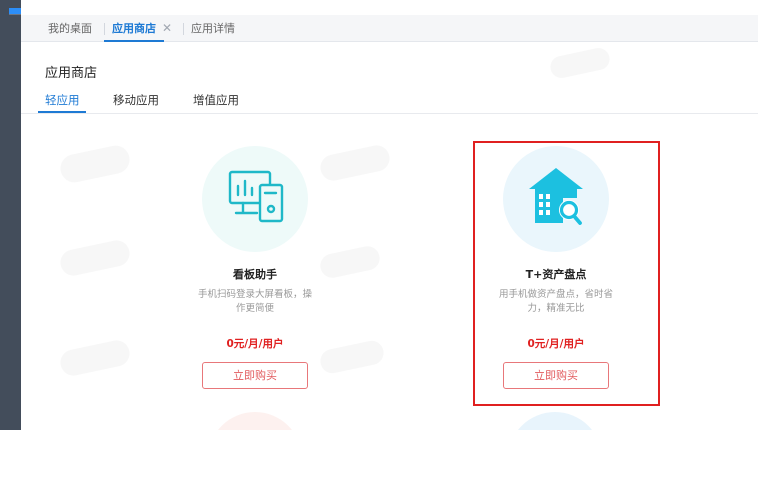 The height and width of the screenshot is (495, 758). I want to click on subtab-divider, so click(389, 113).